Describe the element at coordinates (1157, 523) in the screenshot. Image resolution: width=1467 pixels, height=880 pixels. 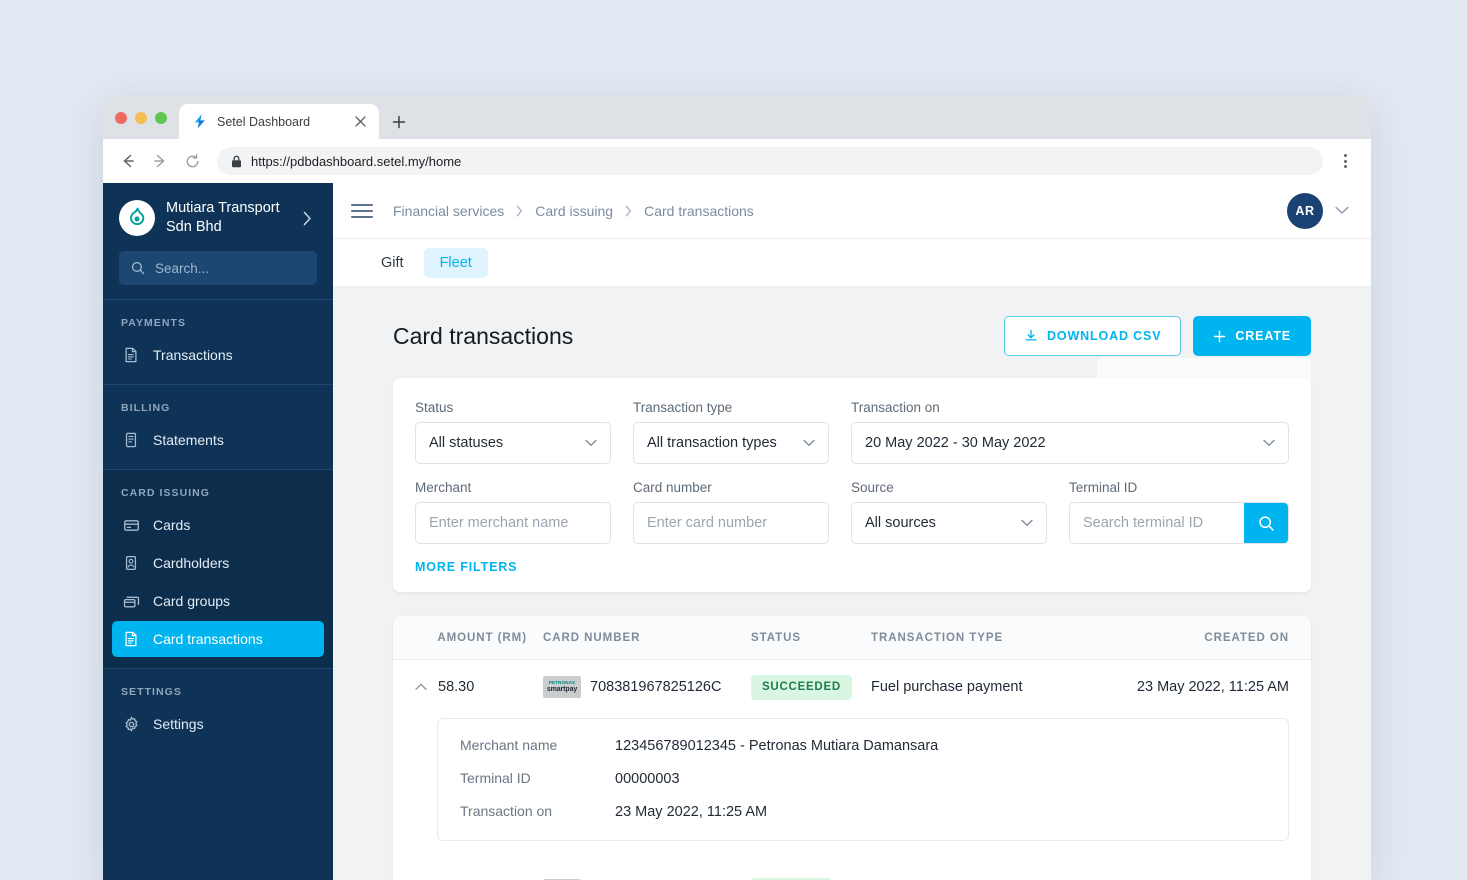
I see `terminal-id-input: Search terminal ID` at that location.